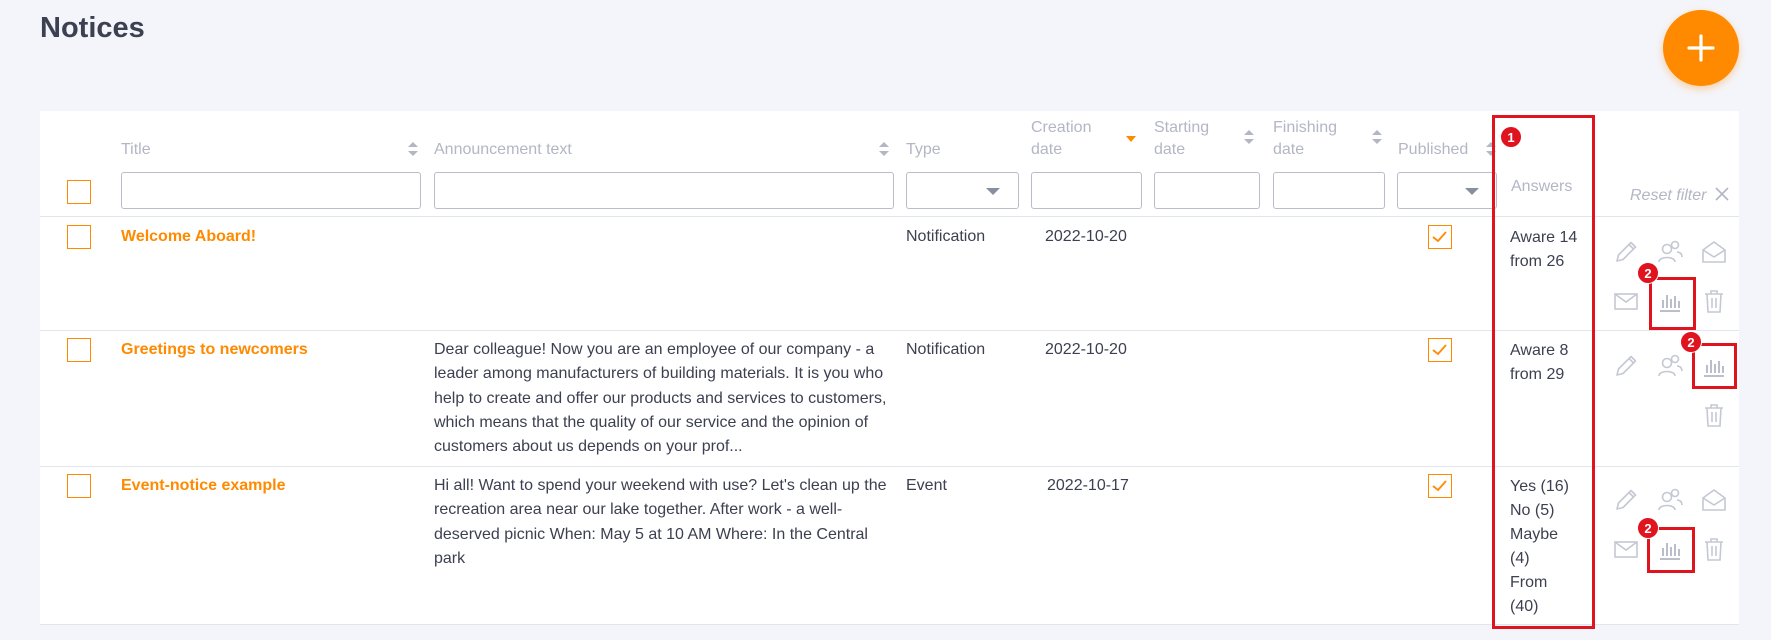 The width and height of the screenshot is (1771, 640). What do you see at coordinates (1131, 139) in the screenshot?
I see `sort-desc-icon` at bounding box center [1131, 139].